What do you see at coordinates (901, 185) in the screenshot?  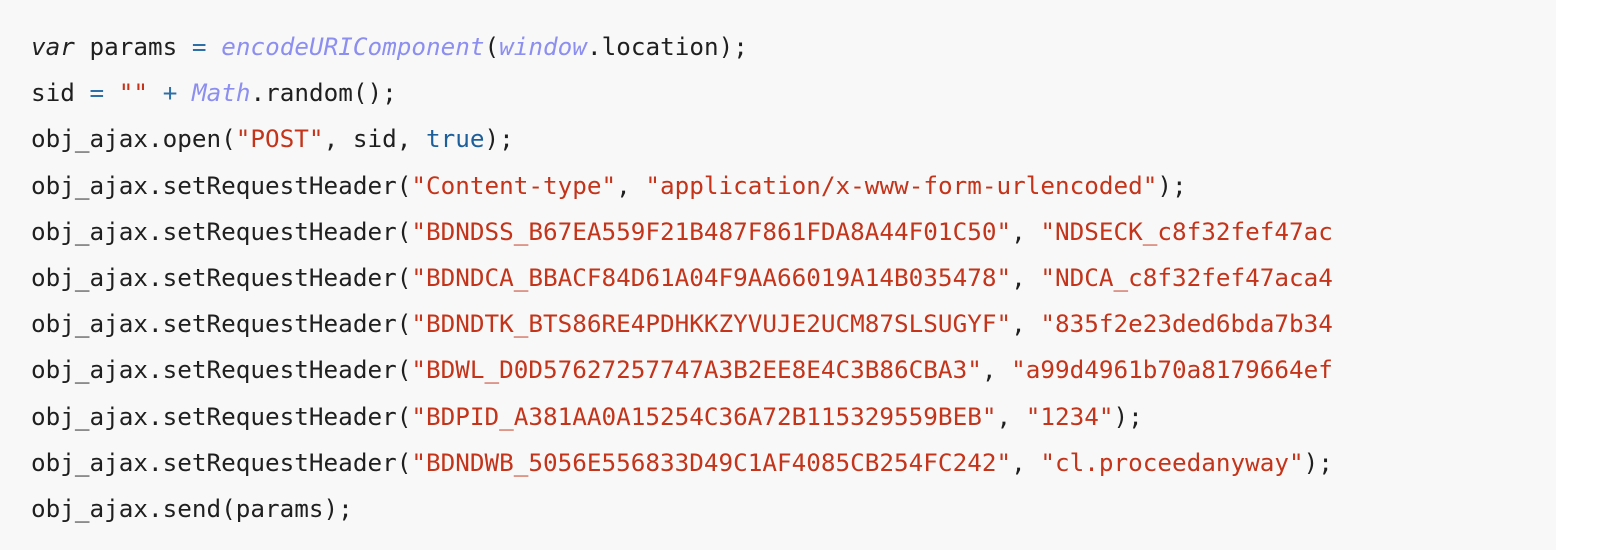 I see `string-literal: "application/x-www-form-urlencoded"` at bounding box center [901, 185].